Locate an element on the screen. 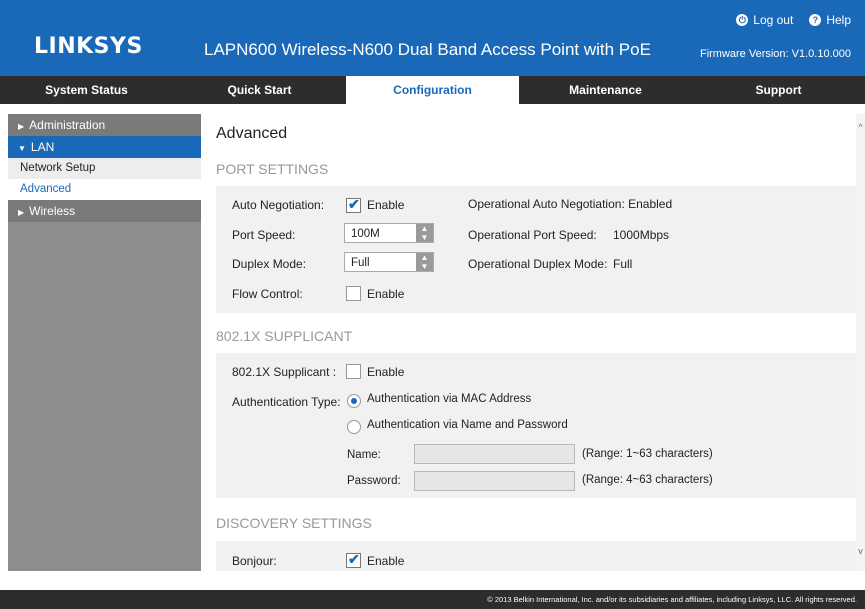 The width and height of the screenshot is (865, 609). password-range-hint: (Range: 4~63 characters) is located at coordinates (647, 480).